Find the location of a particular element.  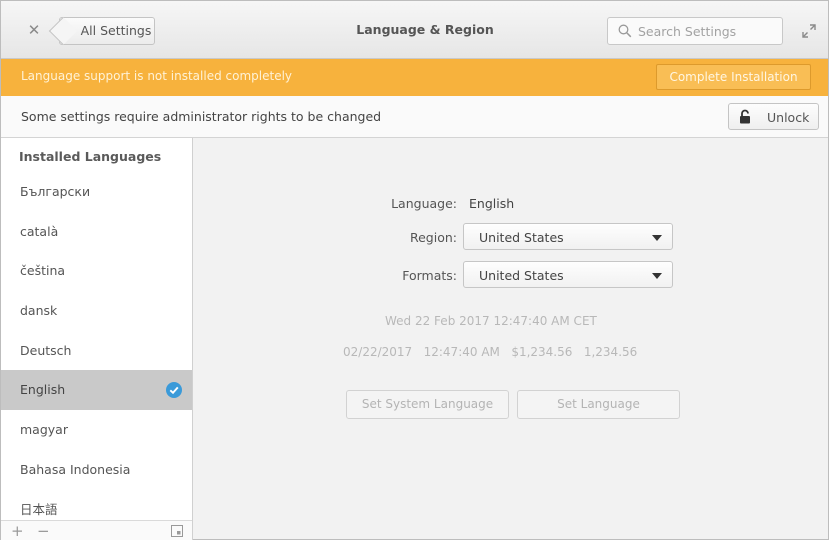

close-icon: ✕ is located at coordinates (34, 30).